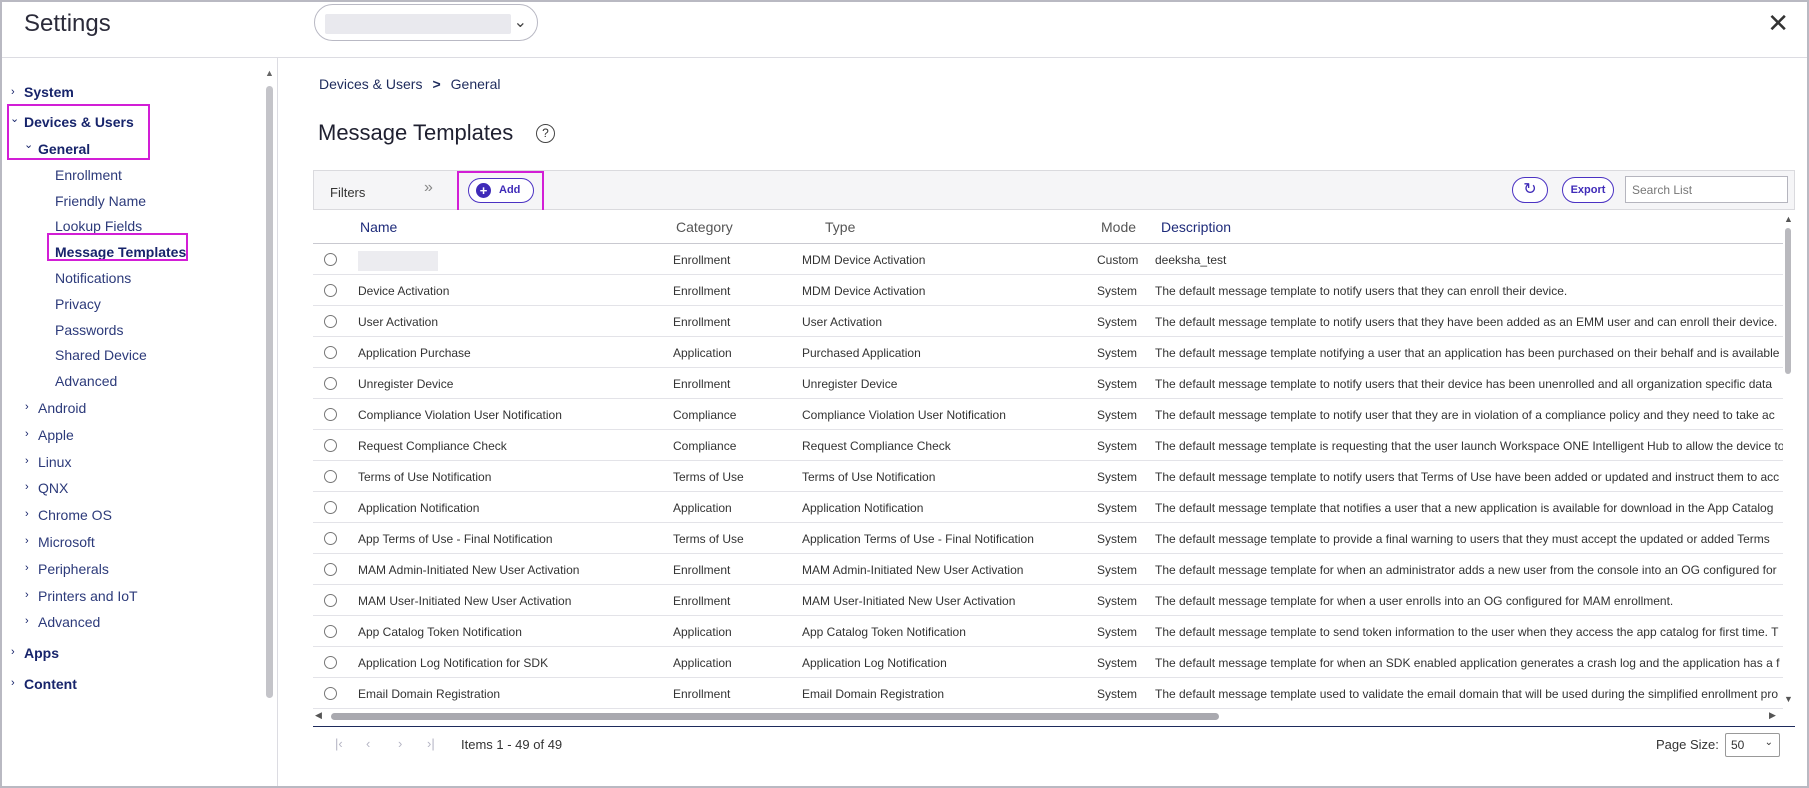 Image resolution: width=1809 pixels, height=788 pixels. Describe the element at coordinates (508, 384) in the screenshot. I see `cell-name: Unregister Device` at that location.